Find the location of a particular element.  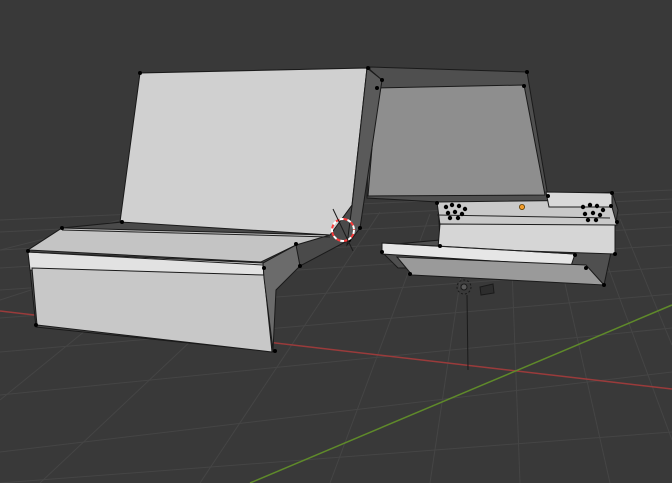

object-origin-icon is located at coordinates (522, 206).